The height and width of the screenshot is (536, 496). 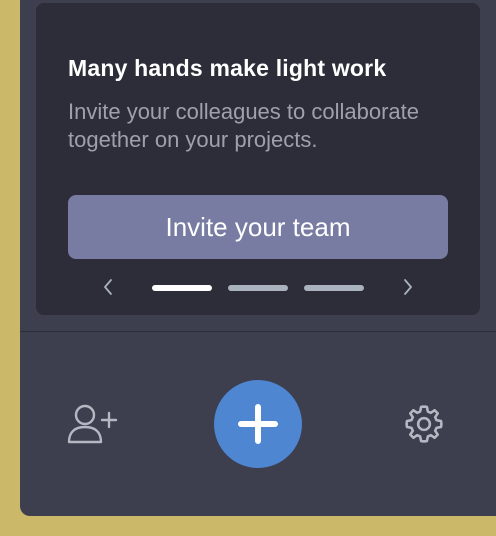 I want to click on create-button, so click(x=258, y=424).